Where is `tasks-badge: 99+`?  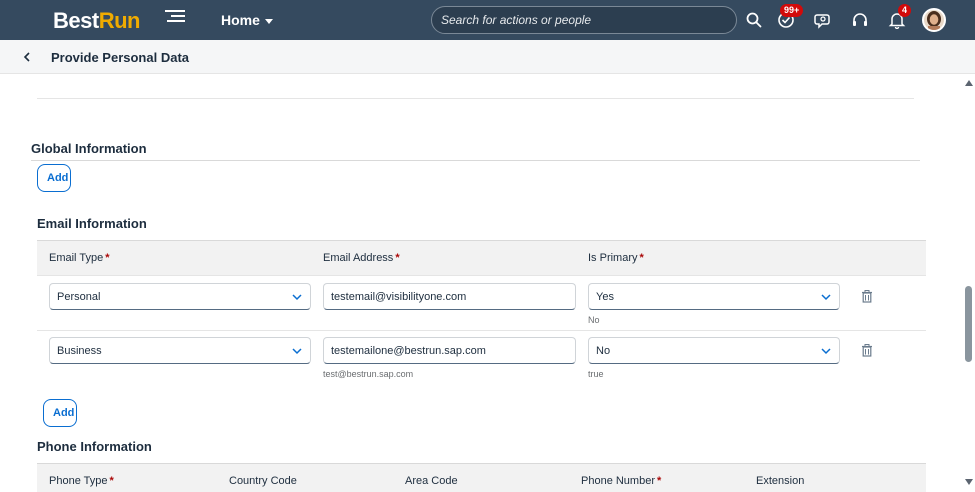
tasks-badge: 99+ is located at coordinates (792, 10).